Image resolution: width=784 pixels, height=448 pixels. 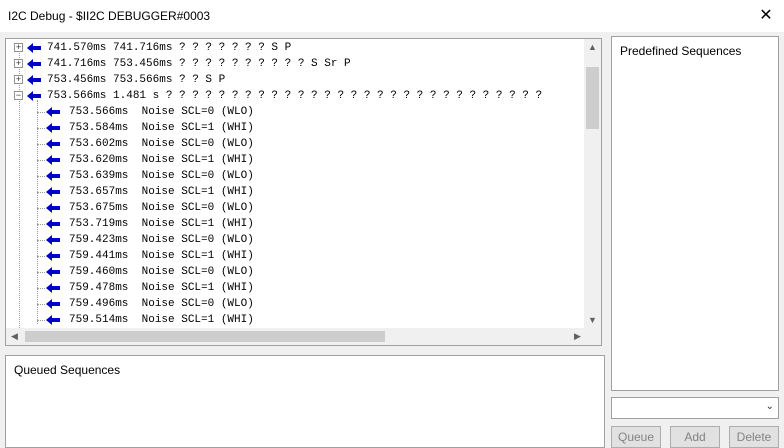 I want to click on tree-child-row: 753.719ms Noise SCL=1 (WHI), so click(x=306, y=224).